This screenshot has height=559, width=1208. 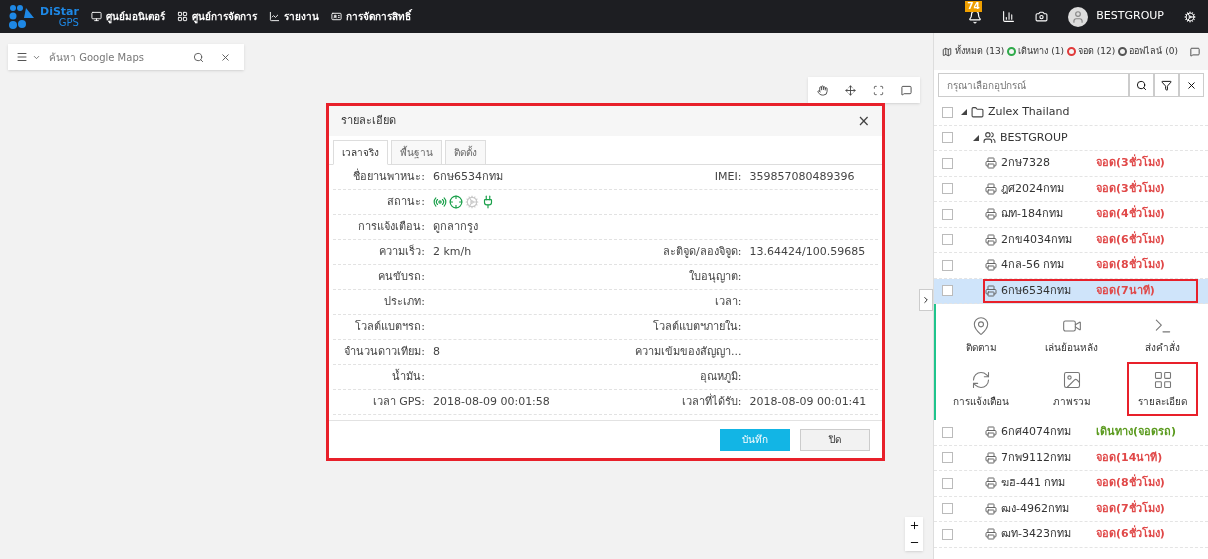 I want to click on nav-menu-item: การจัดการสิทธิ์, so click(x=370, y=16).